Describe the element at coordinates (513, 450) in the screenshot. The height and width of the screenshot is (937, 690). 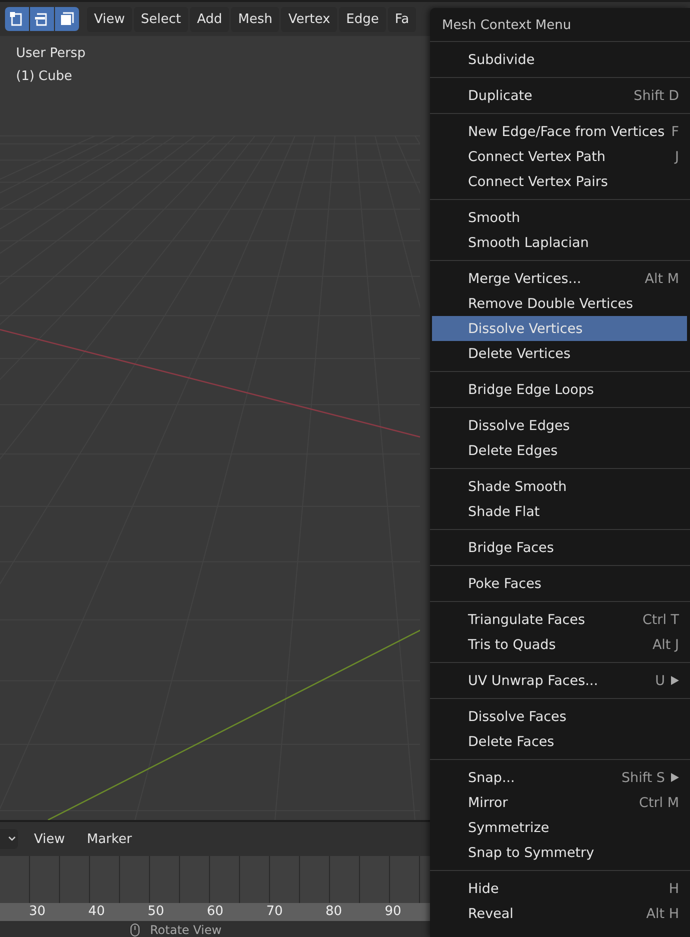
I see `menu-item-label: Delete Edges` at that location.